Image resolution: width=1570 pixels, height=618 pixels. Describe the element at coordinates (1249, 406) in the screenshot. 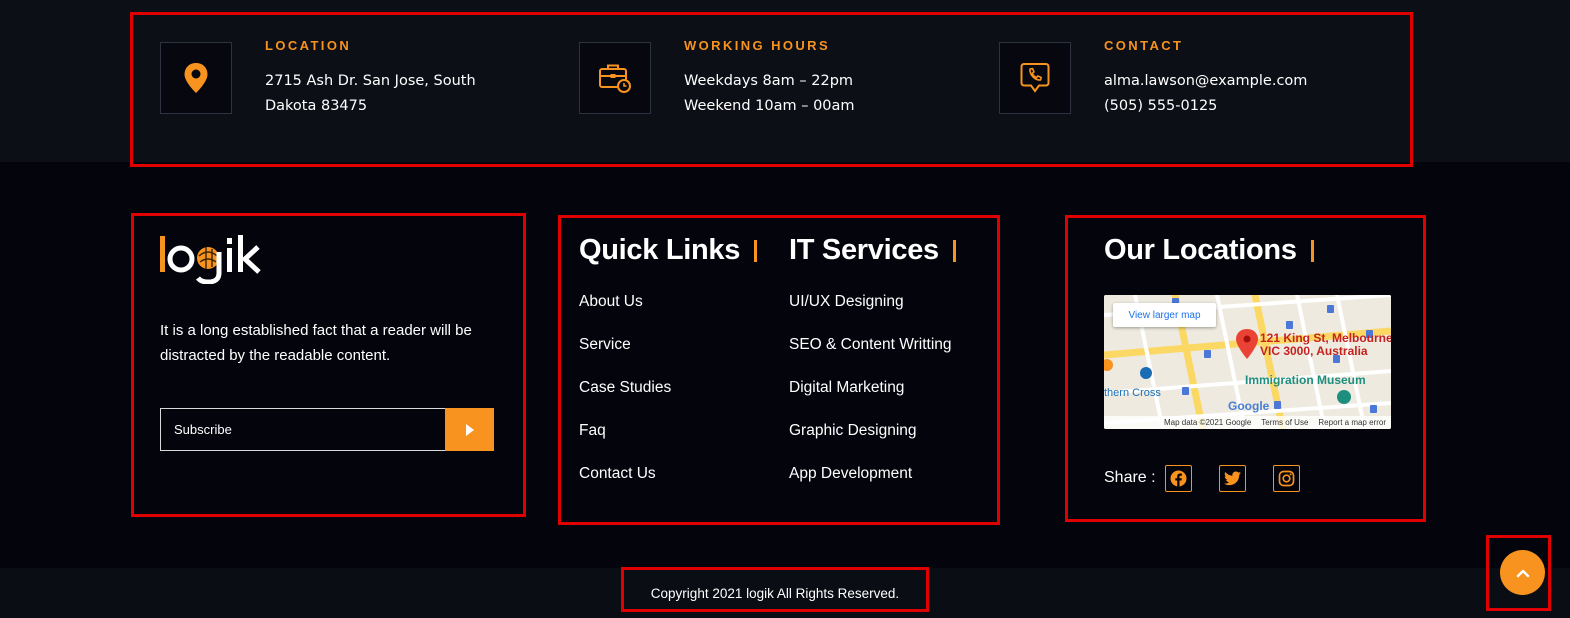

I see `google-logo: Google` at that location.